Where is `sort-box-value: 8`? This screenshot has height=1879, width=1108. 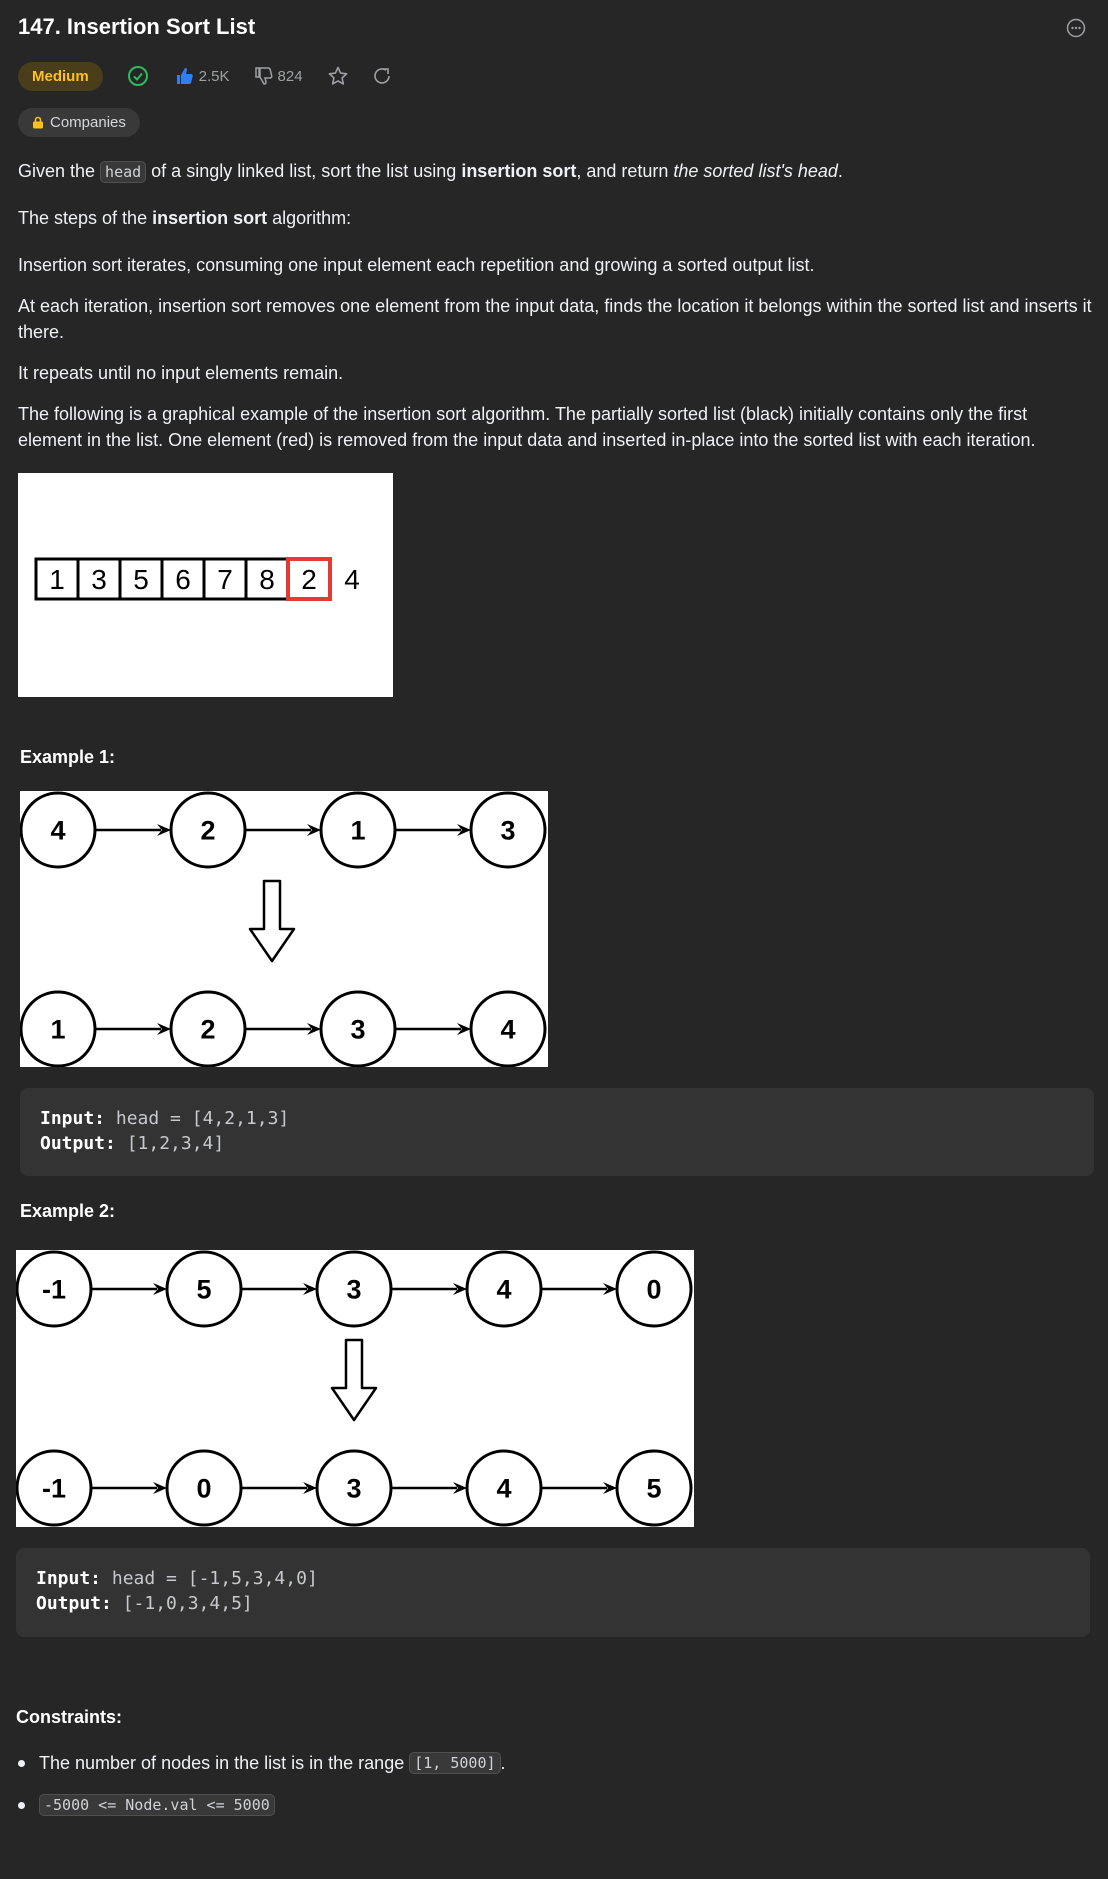 sort-box-value: 8 is located at coordinates (267, 579).